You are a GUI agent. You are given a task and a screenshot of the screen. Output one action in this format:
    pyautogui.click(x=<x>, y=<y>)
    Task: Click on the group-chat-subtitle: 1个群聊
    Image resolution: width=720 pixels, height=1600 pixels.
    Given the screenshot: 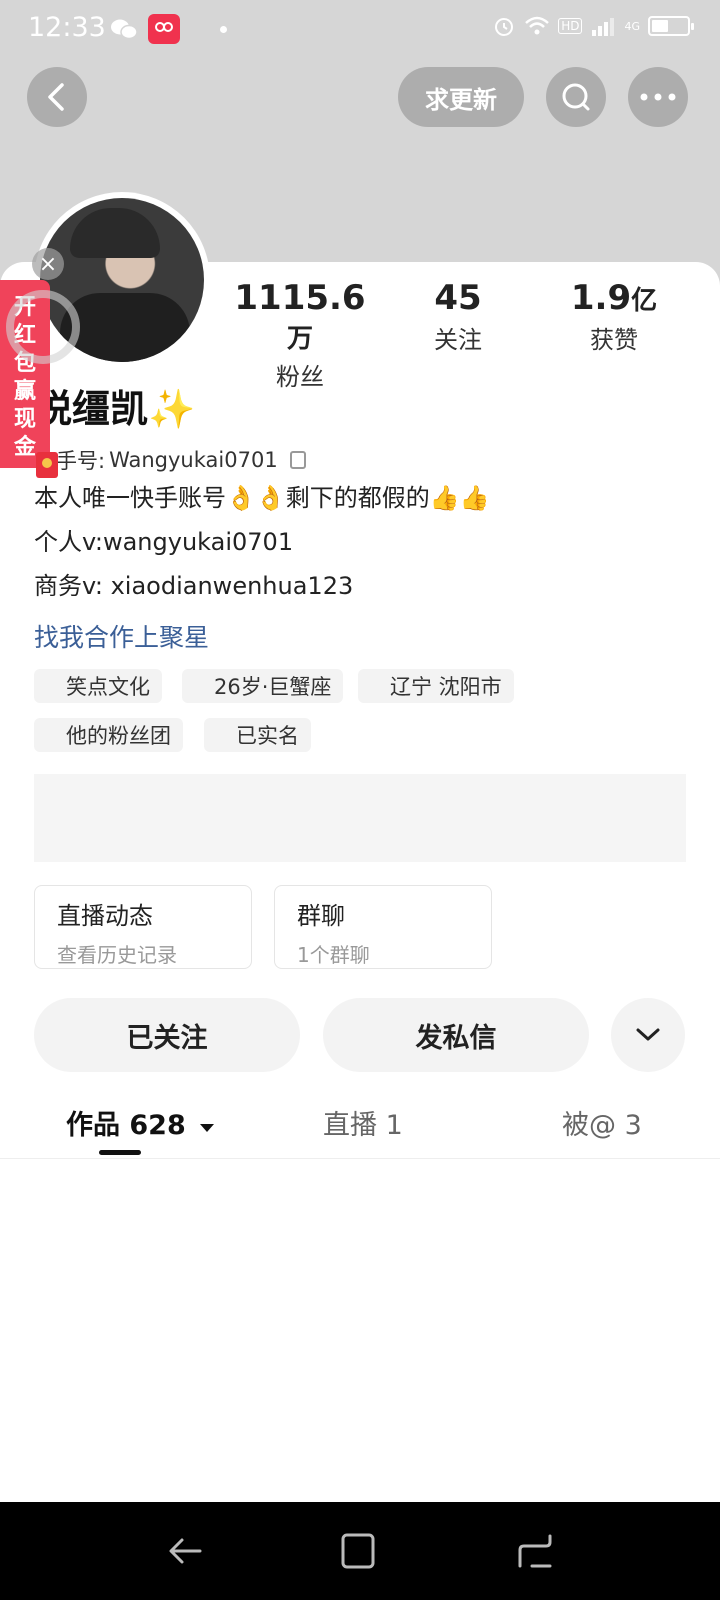 What is the action you would take?
    pyautogui.click(x=333, y=955)
    